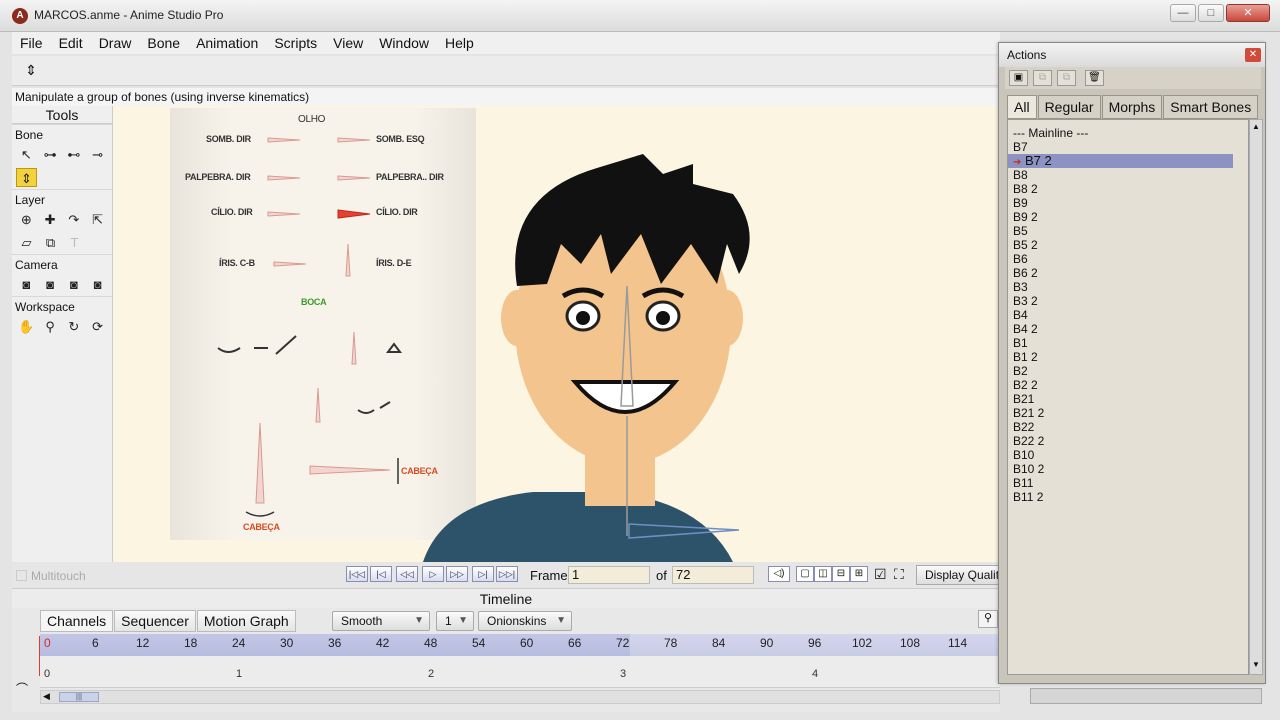 This screenshot has height=720, width=1280. What do you see at coordinates (227, 43) in the screenshot?
I see `menu-animation: Animation` at bounding box center [227, 43].